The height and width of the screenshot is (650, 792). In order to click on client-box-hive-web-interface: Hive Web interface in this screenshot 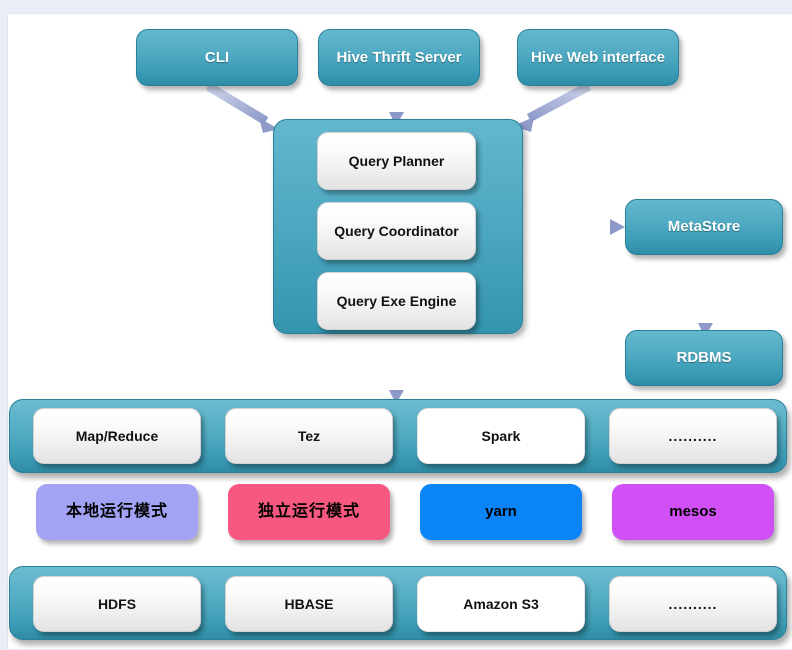, I will do `click(598, 57)`.